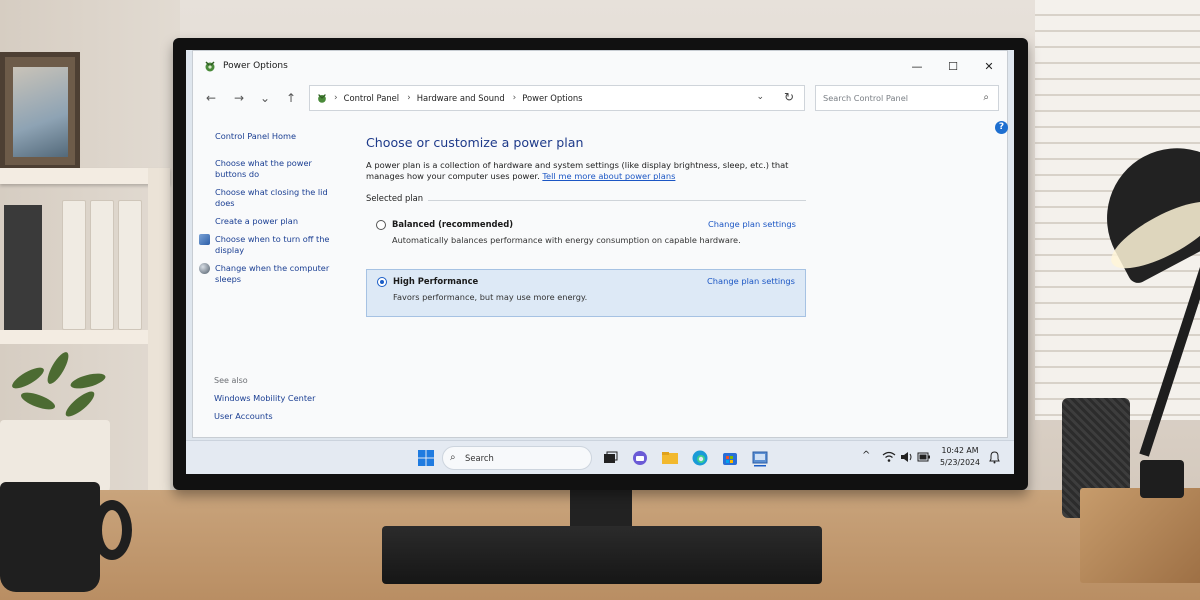  What do you see at coordinates (265, 98) in the screenshot?
I see `recent-locations-chevron-icon: ⌄` at bounding box center [265, 98].